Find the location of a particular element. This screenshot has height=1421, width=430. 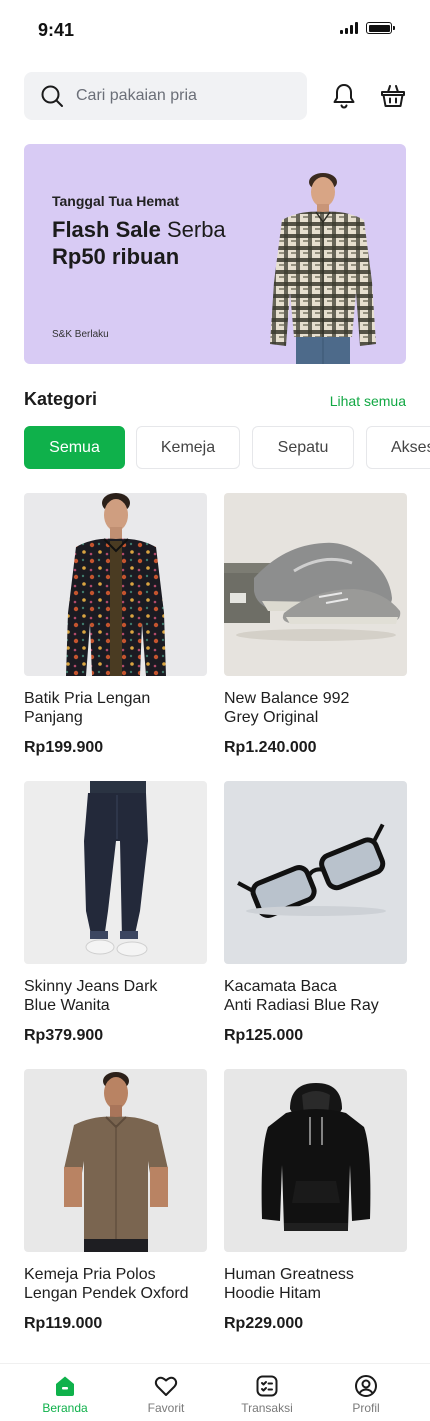

product-name: Kemeja Pria Polos Lengan Pendek Oxford is located at coordinates (106, 1284).